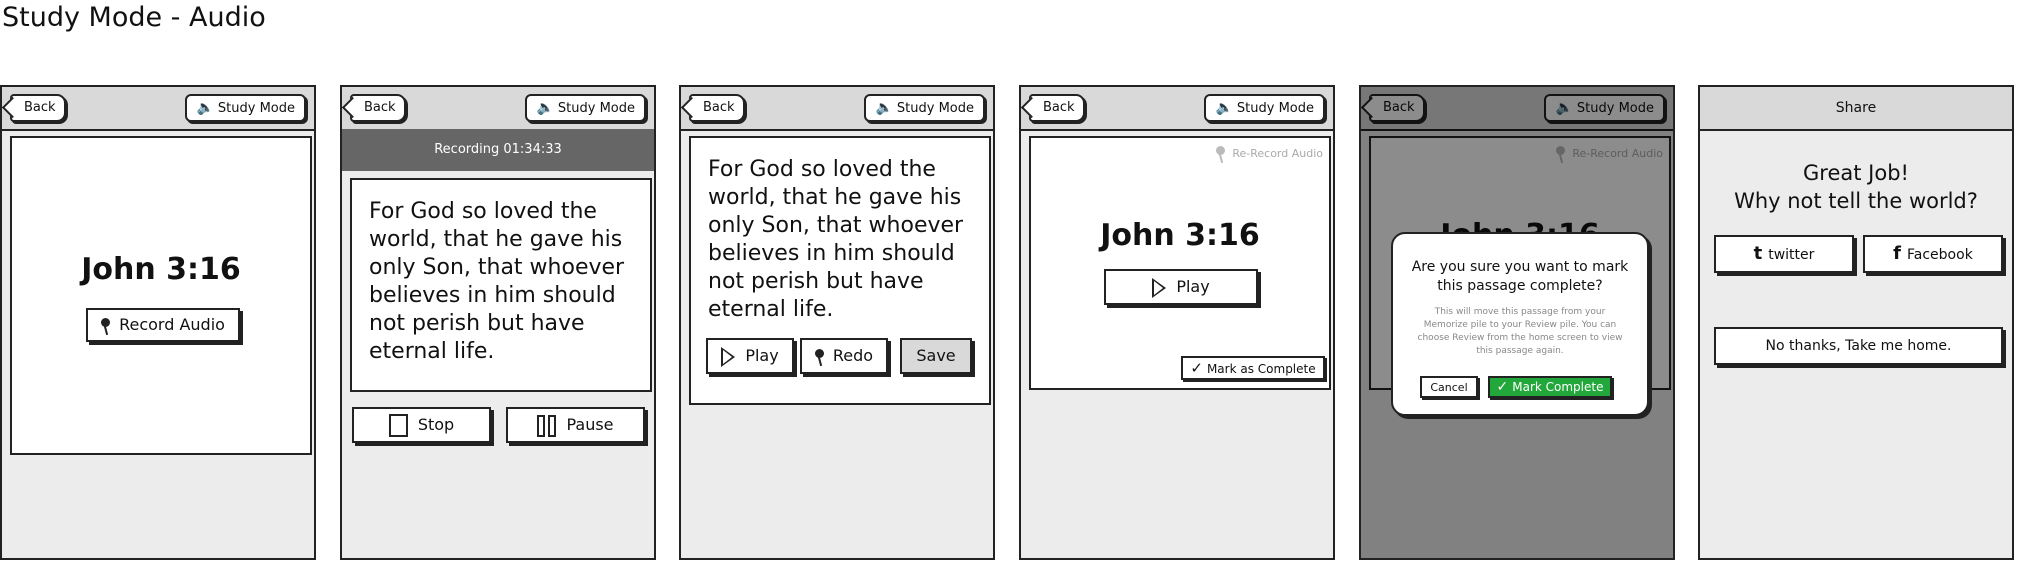 Image resolution: width=2018 pixels, height=564 pixels. I want to click on redo-button: Redo, so click(844, 356).